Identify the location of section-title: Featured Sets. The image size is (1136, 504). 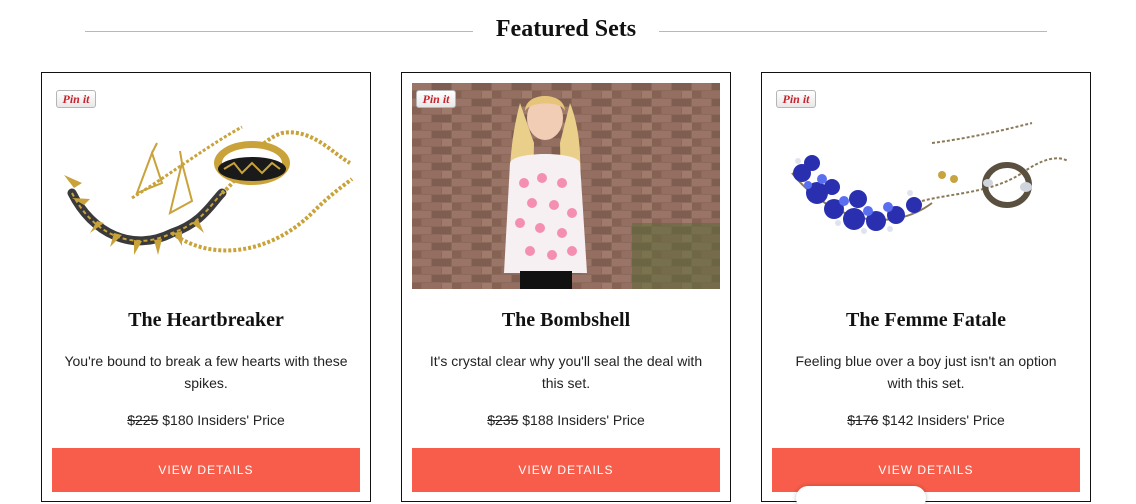
(566, 29).